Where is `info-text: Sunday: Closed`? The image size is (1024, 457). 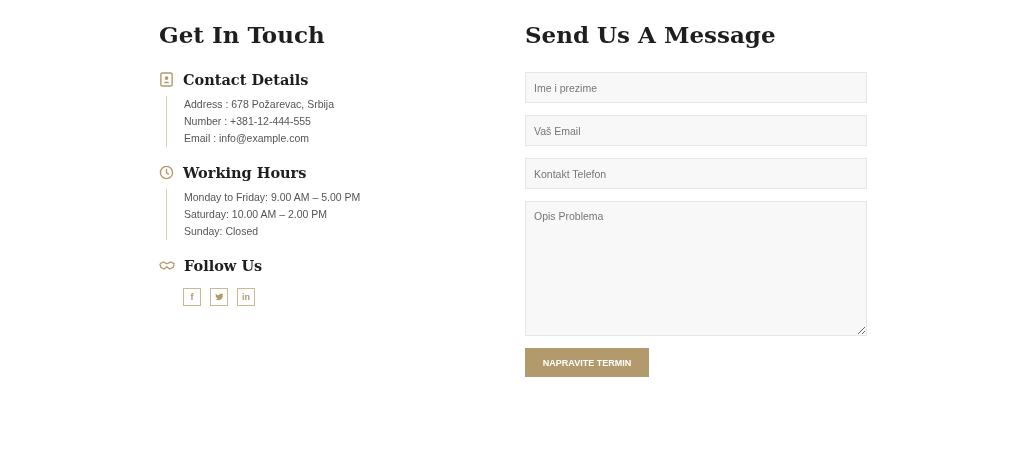 info-text: Sunday: Closed is located at coordinates (222, 231).